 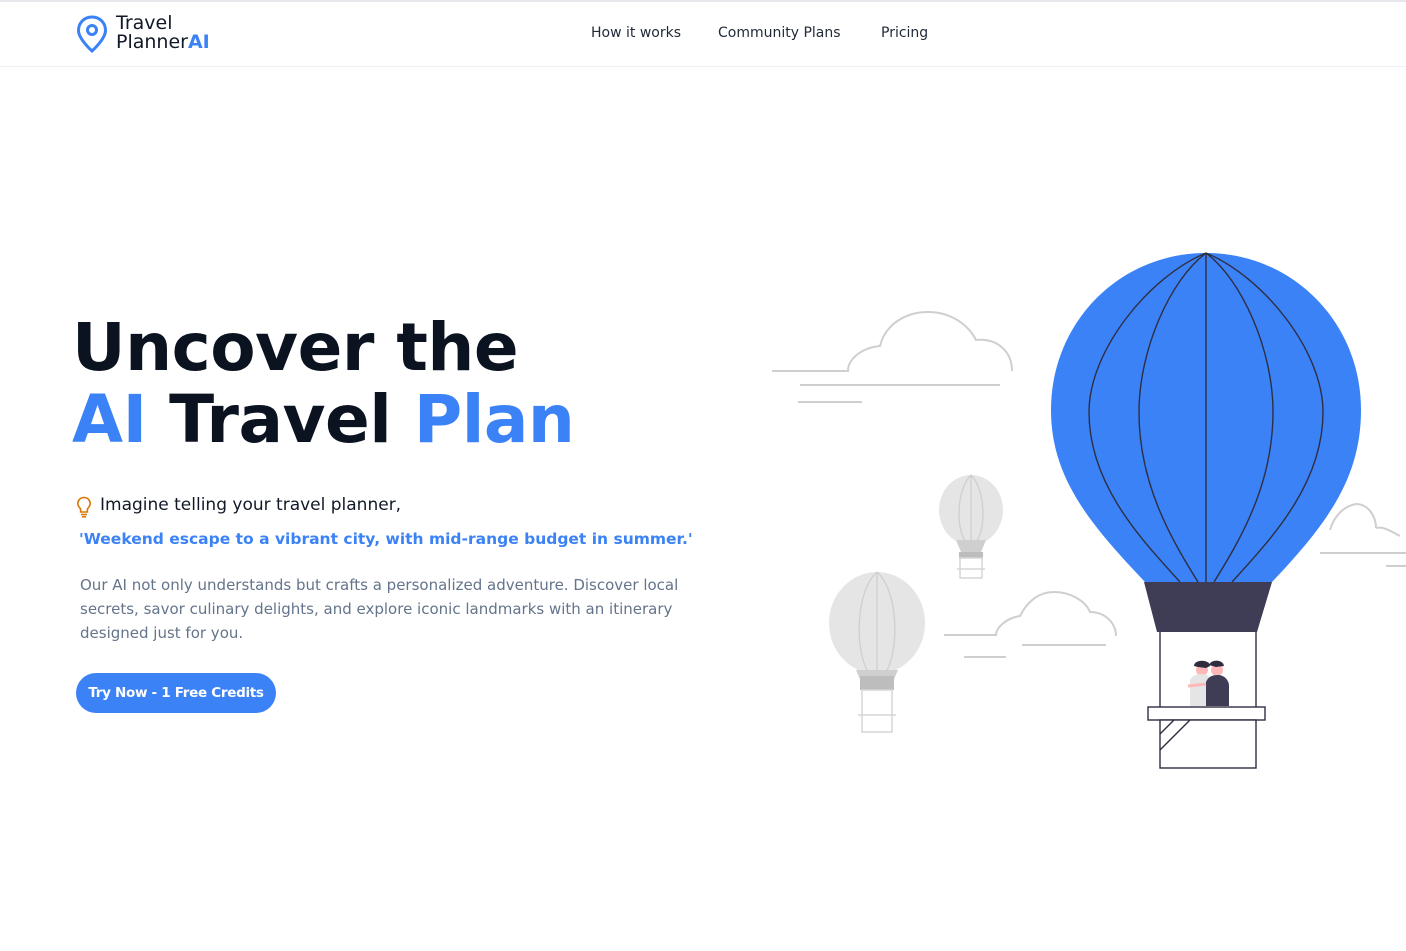 What do you see at coordinates (92, 34) in the screenshot?
I see `location-pin-icon` at bounding box center [92, 34].